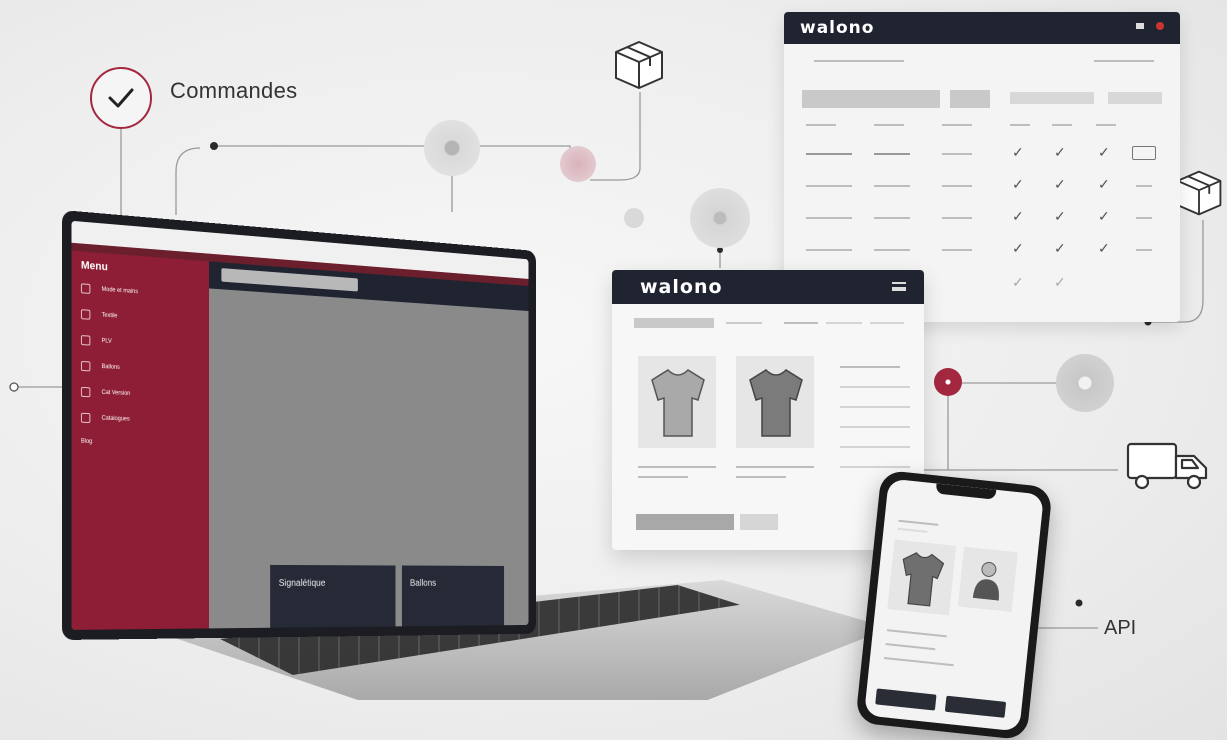 The width and height of the screenshot is (1227, 740). I want to click on sidebar-item-blog: Blog, so click(140, 444).